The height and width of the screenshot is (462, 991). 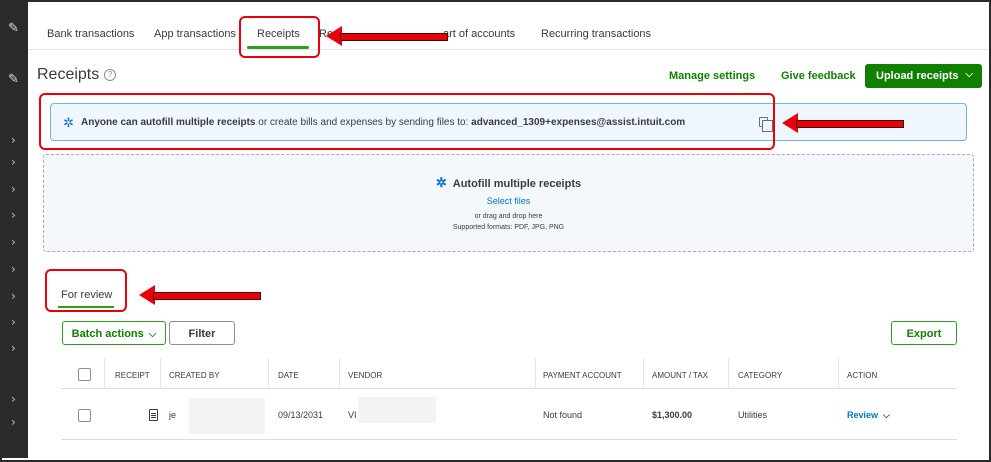 I want to click on give-feedback-link: Give feedback, so click(x=818, y=76).